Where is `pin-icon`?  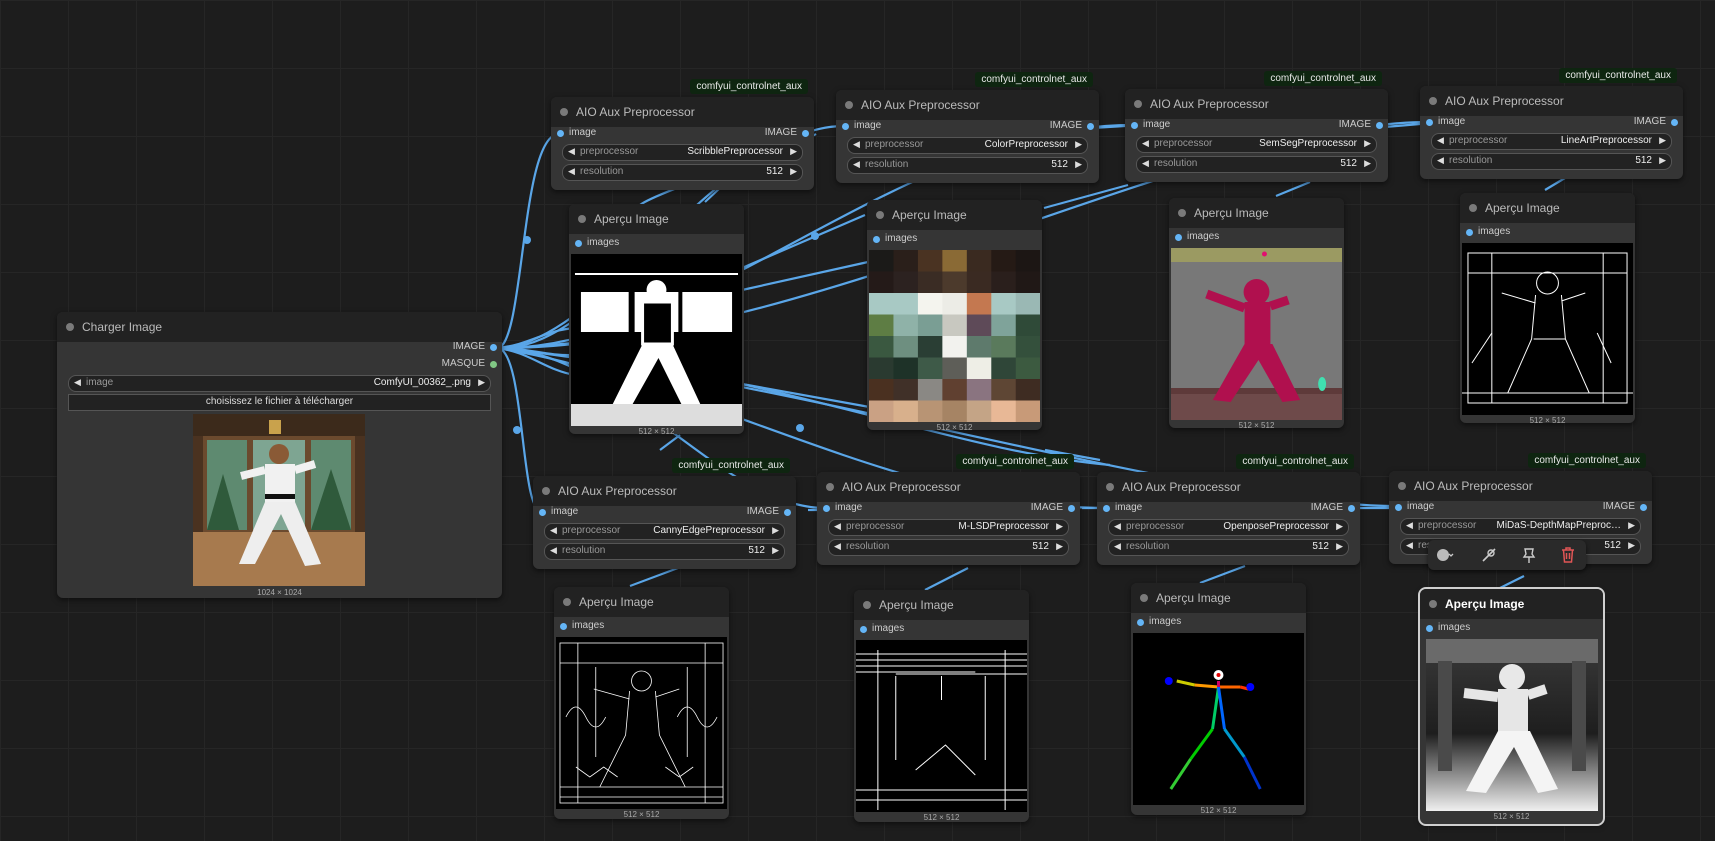 pin-icon is located at coordinates (1529, 555).